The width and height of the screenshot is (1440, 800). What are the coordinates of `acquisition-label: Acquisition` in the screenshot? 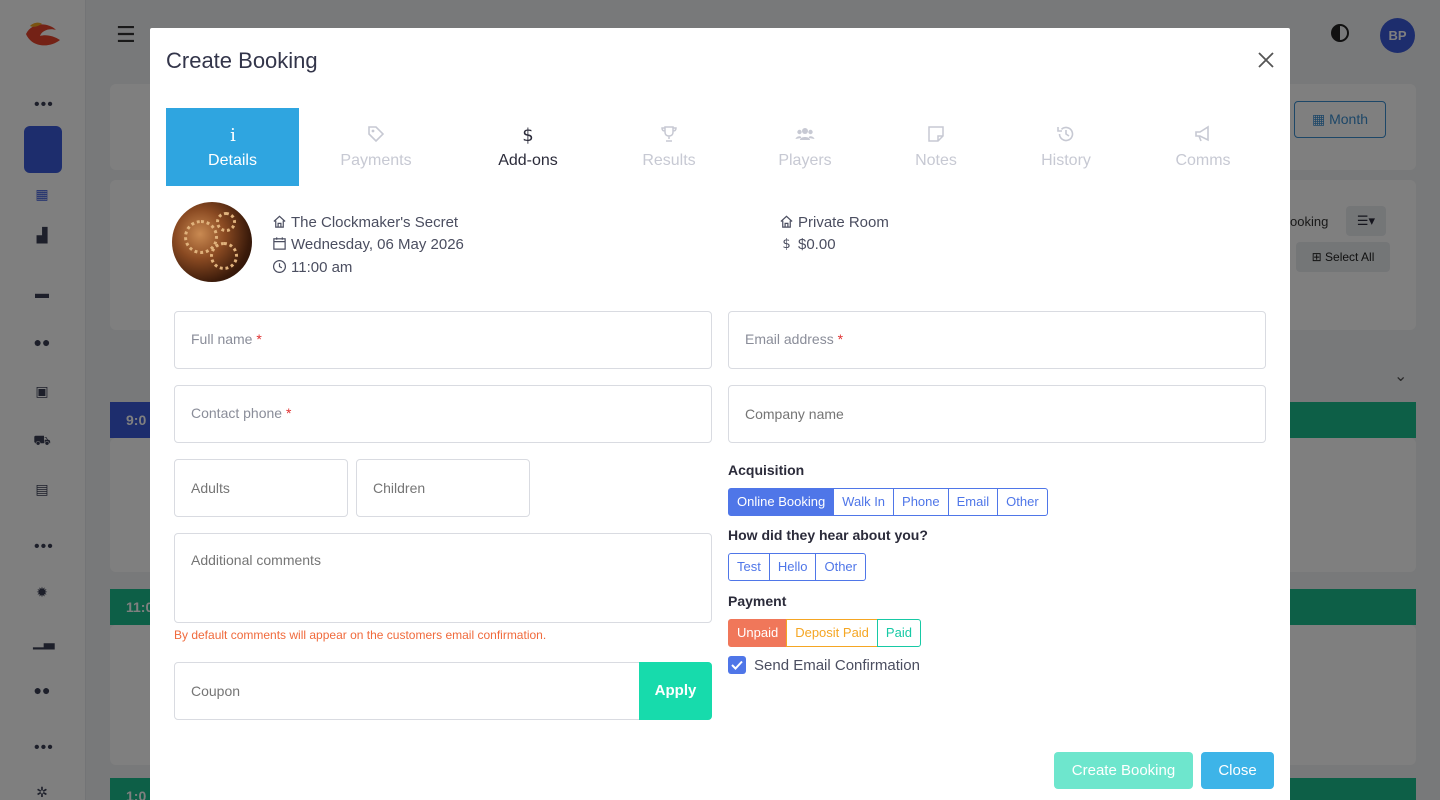 It's located at (766, 470).